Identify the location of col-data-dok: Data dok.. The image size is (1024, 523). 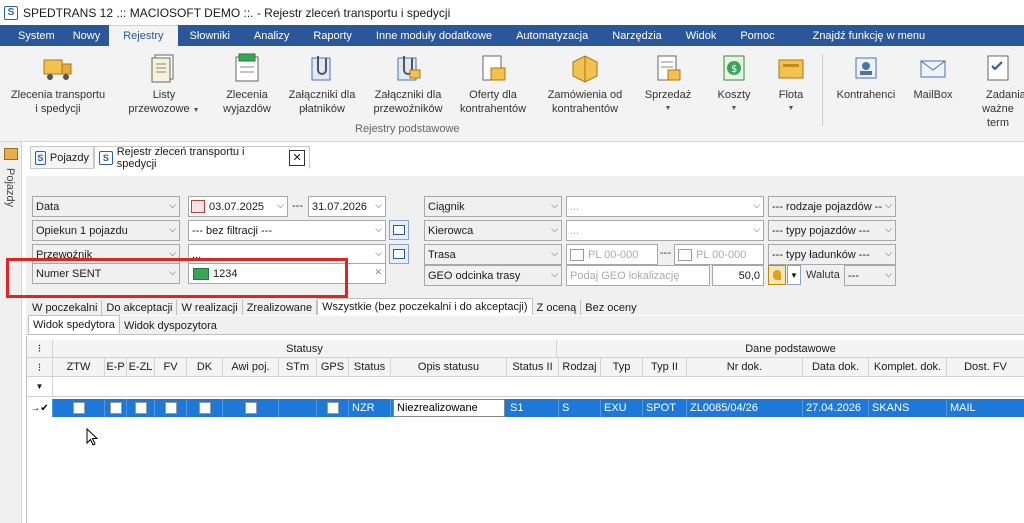
(836, 367).